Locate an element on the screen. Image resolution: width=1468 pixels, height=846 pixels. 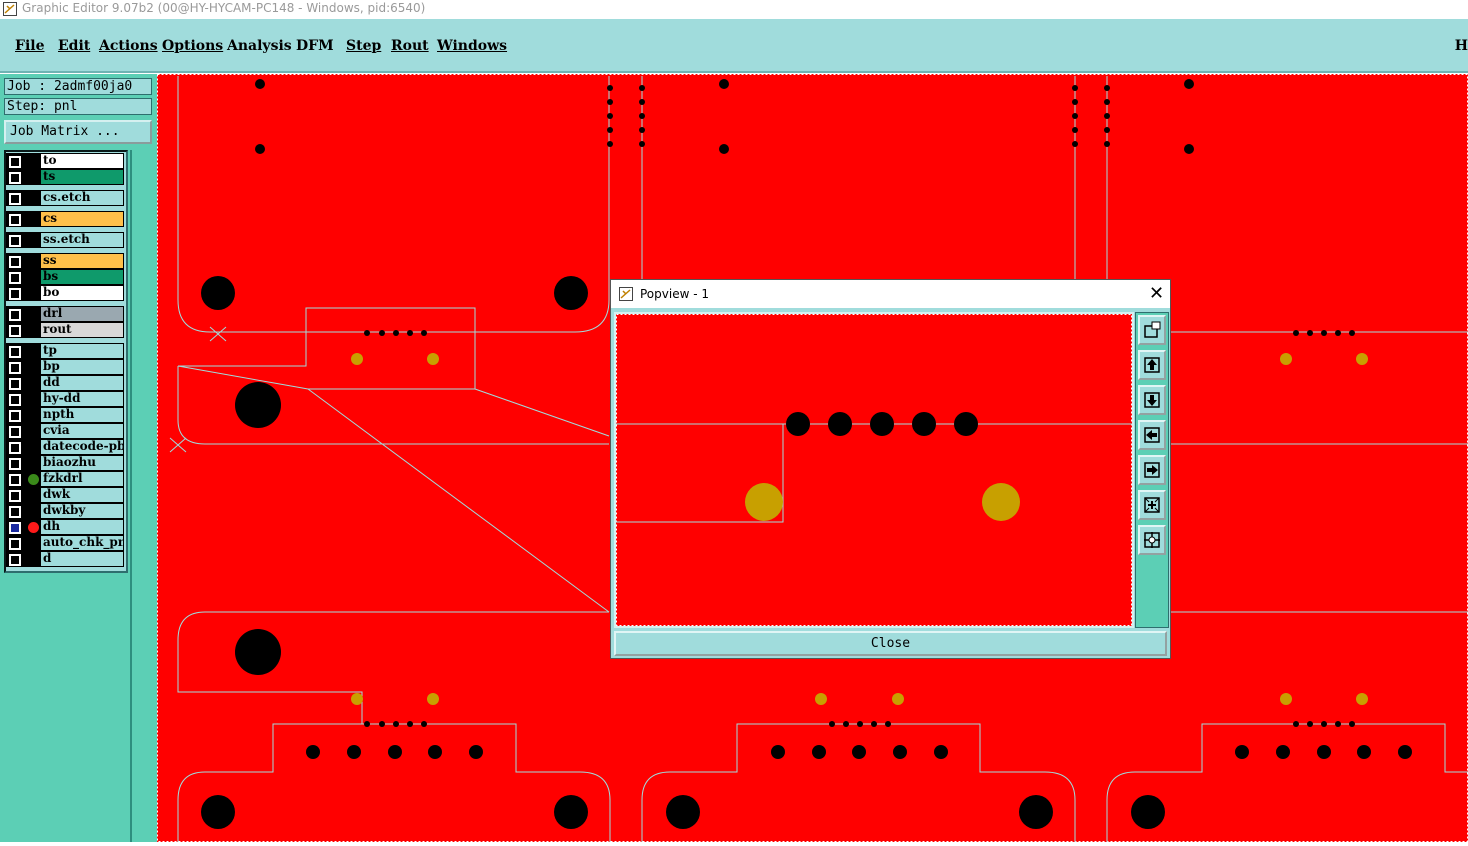
pan-right-button is located at coordinates (1152, 470).